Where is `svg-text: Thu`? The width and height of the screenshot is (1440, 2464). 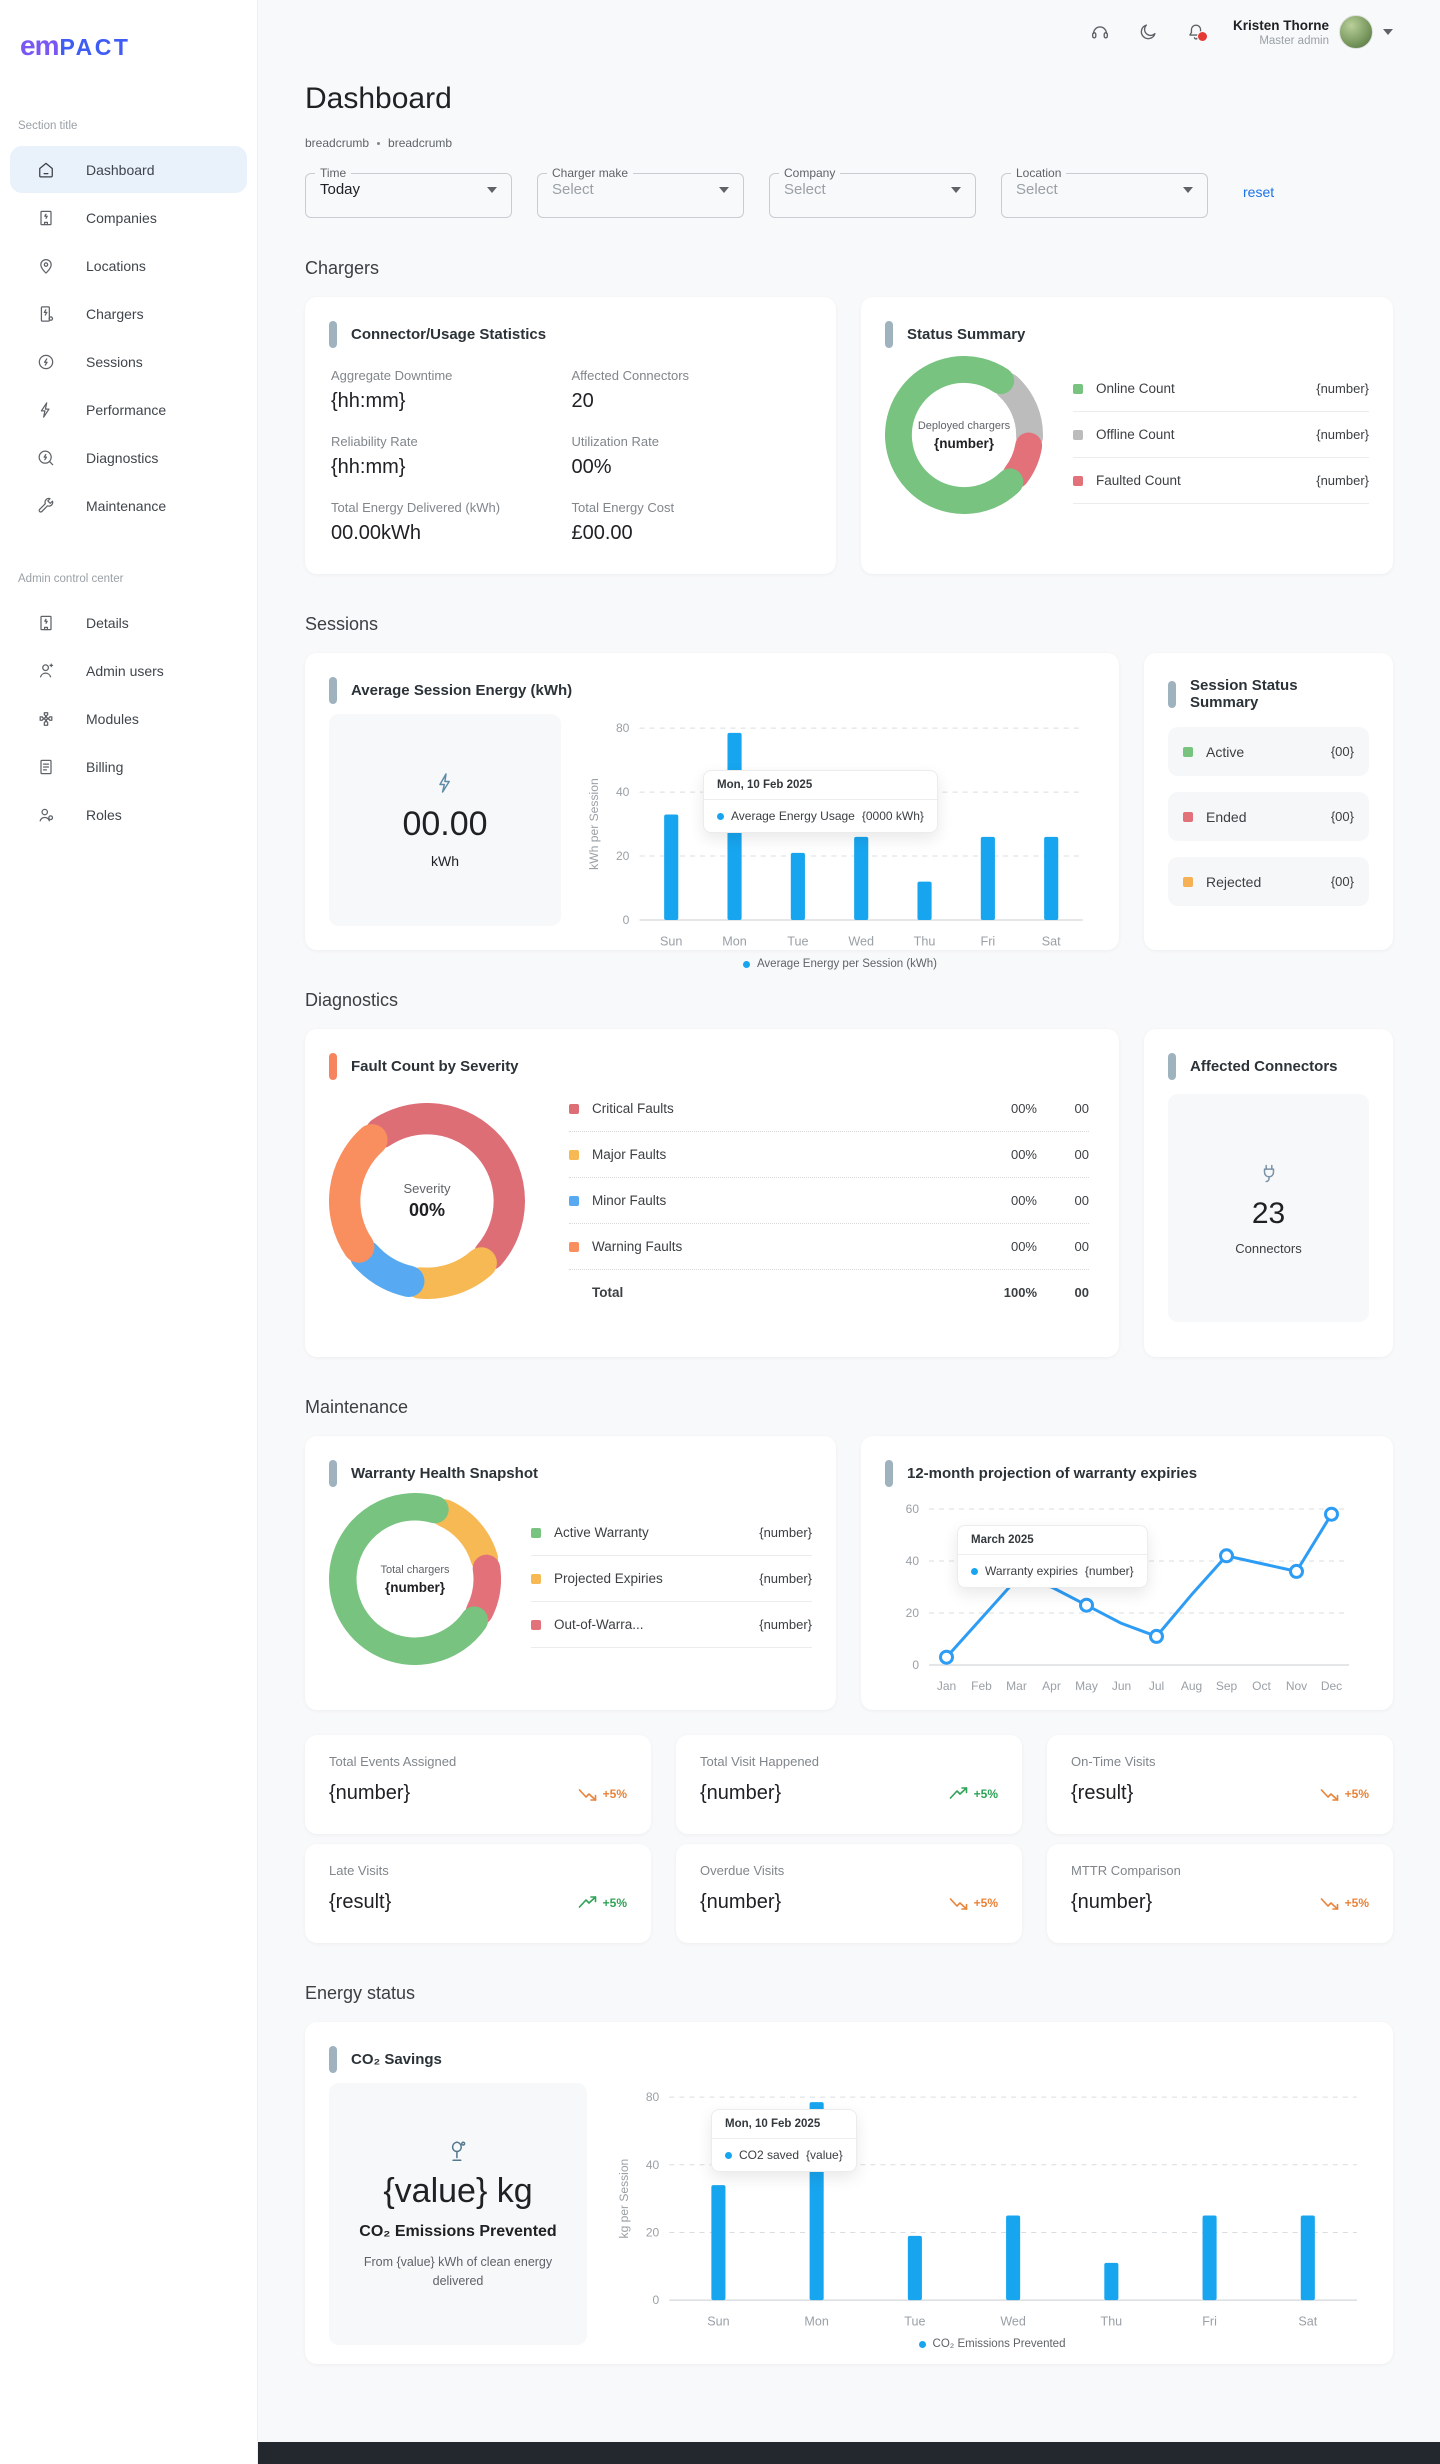 svg-text: Thu is located at coordinates (925, 941).